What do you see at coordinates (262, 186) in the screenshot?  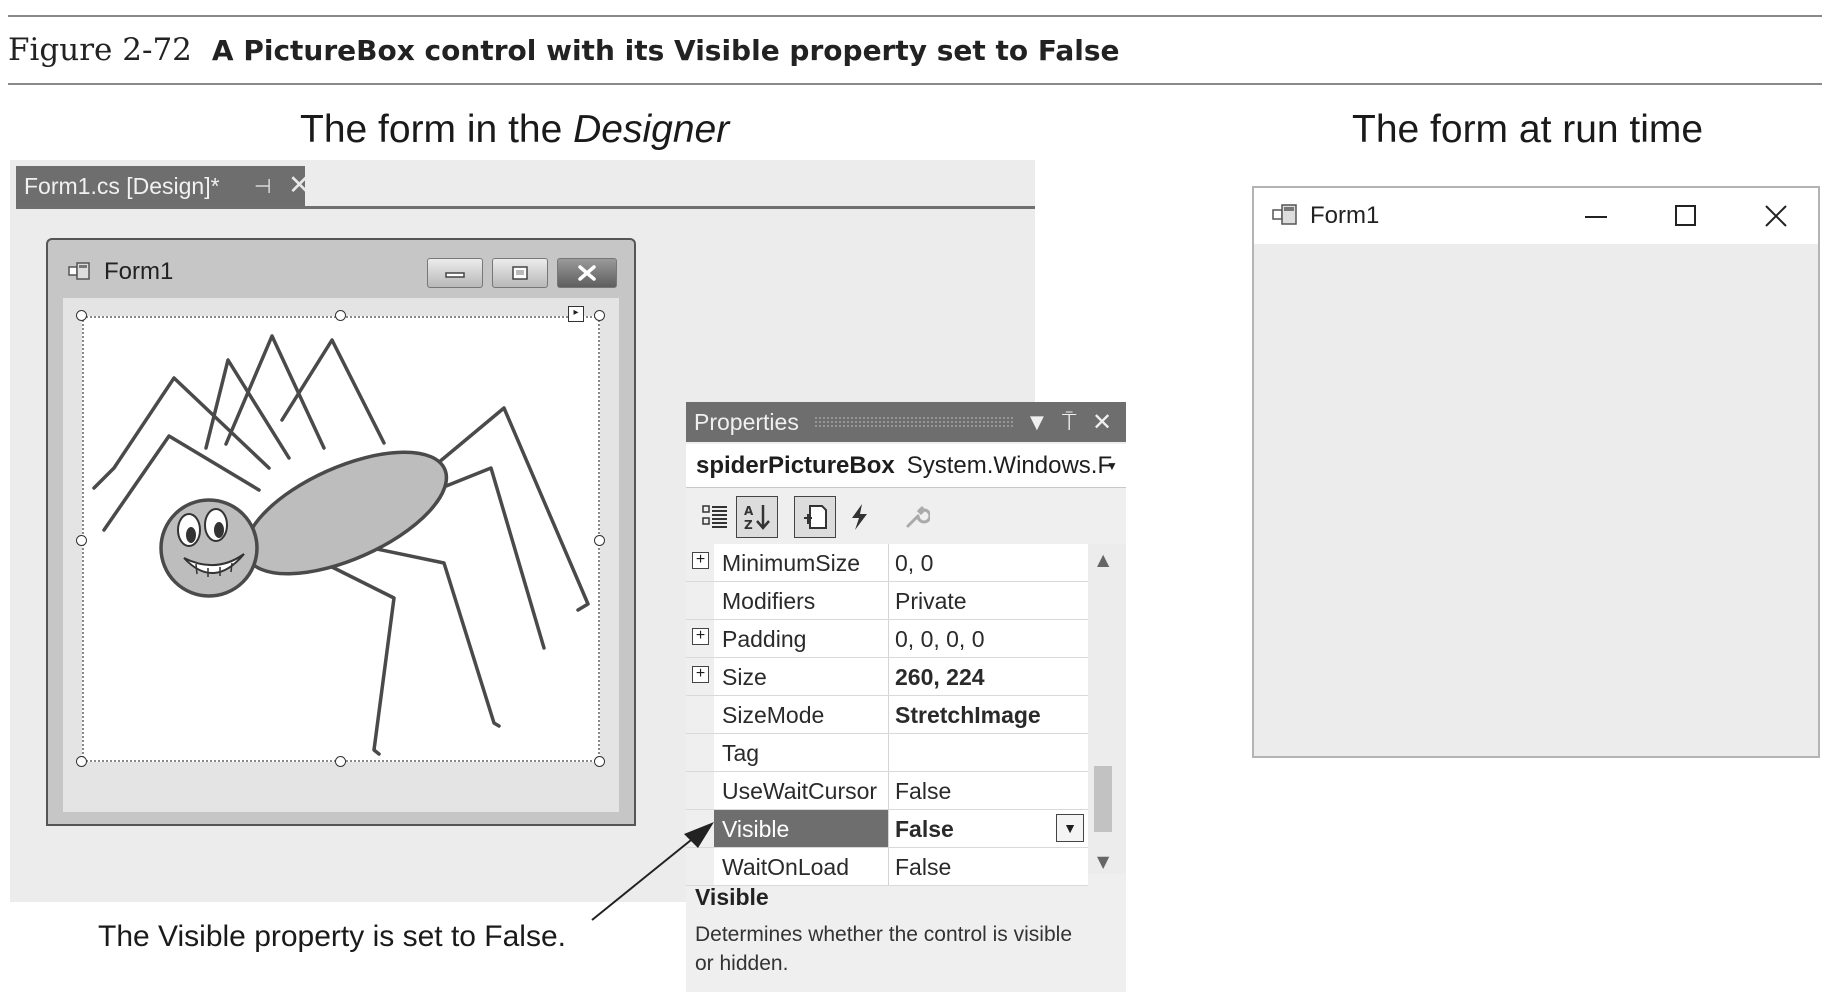 I see `pin-icon: ⊣` at bounding box center [262, 186].